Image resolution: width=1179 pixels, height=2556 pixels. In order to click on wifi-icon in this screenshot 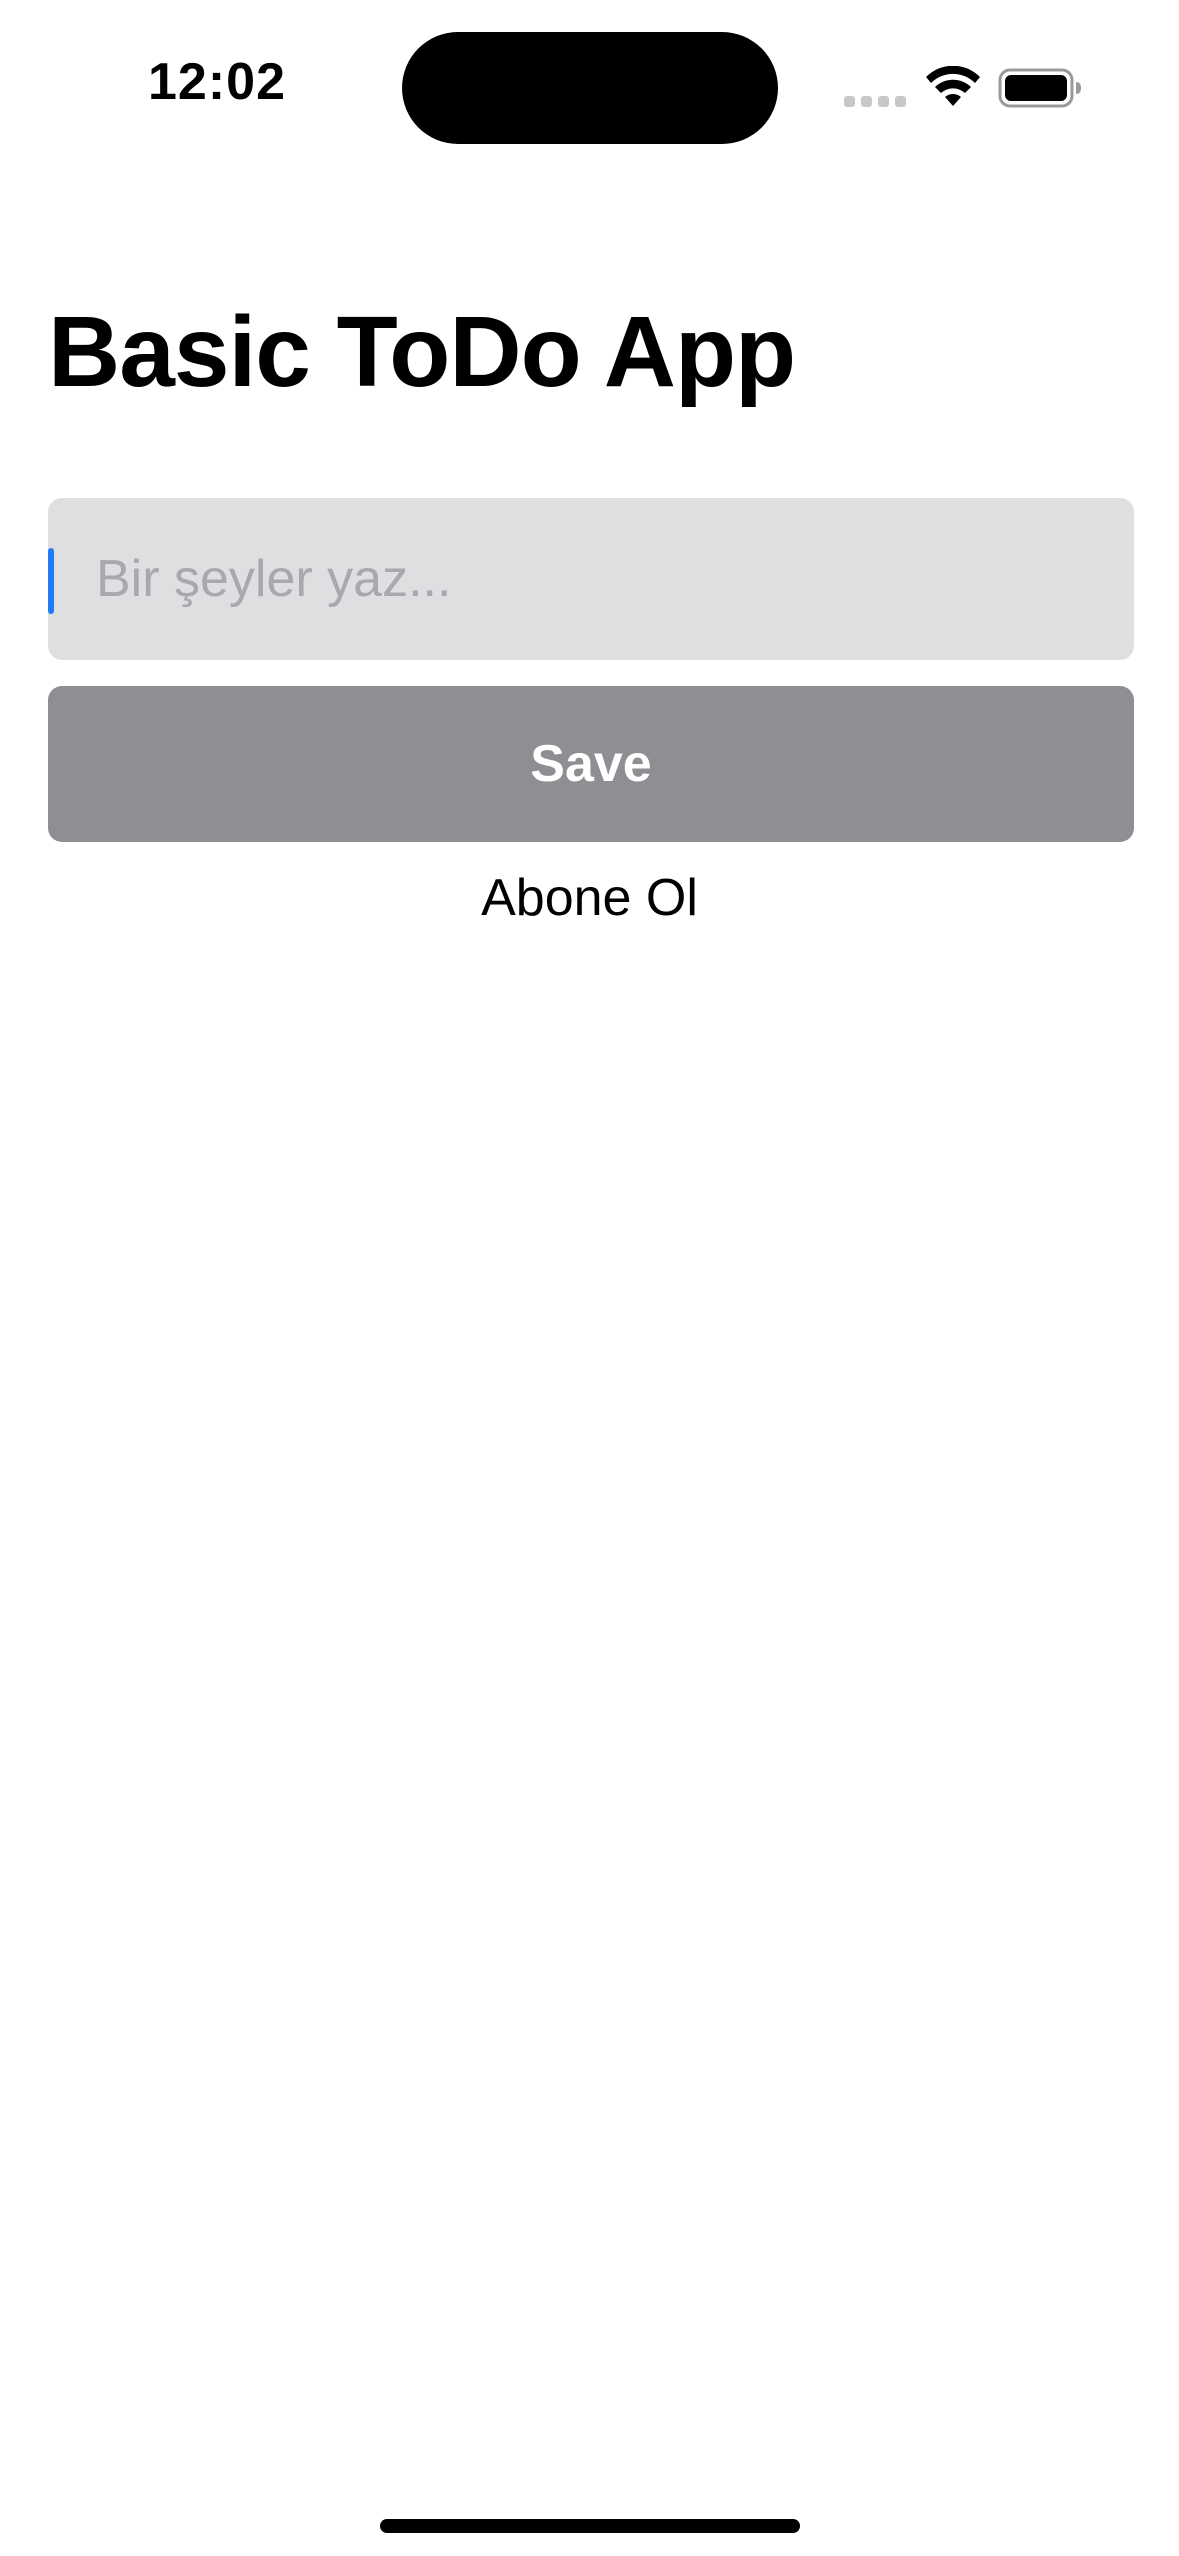, I will do `click(953, 86)`.